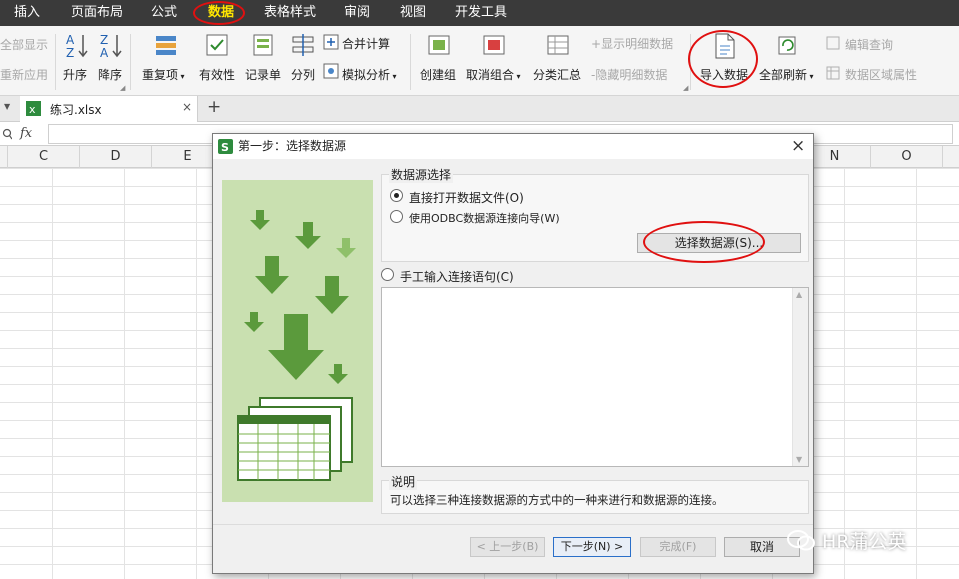  What do you see at coordinates (403, 481) in the screenshot?
I see `description-title: 说明` at bounding box center [403, 481].